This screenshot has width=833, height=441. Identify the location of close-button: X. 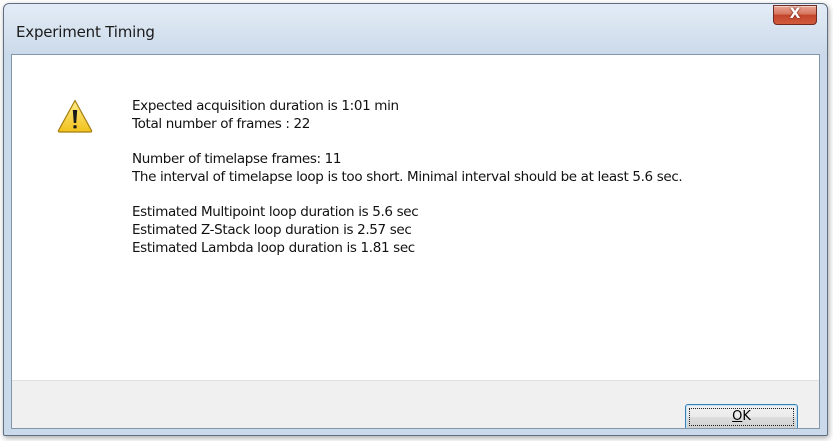
(795, 15).